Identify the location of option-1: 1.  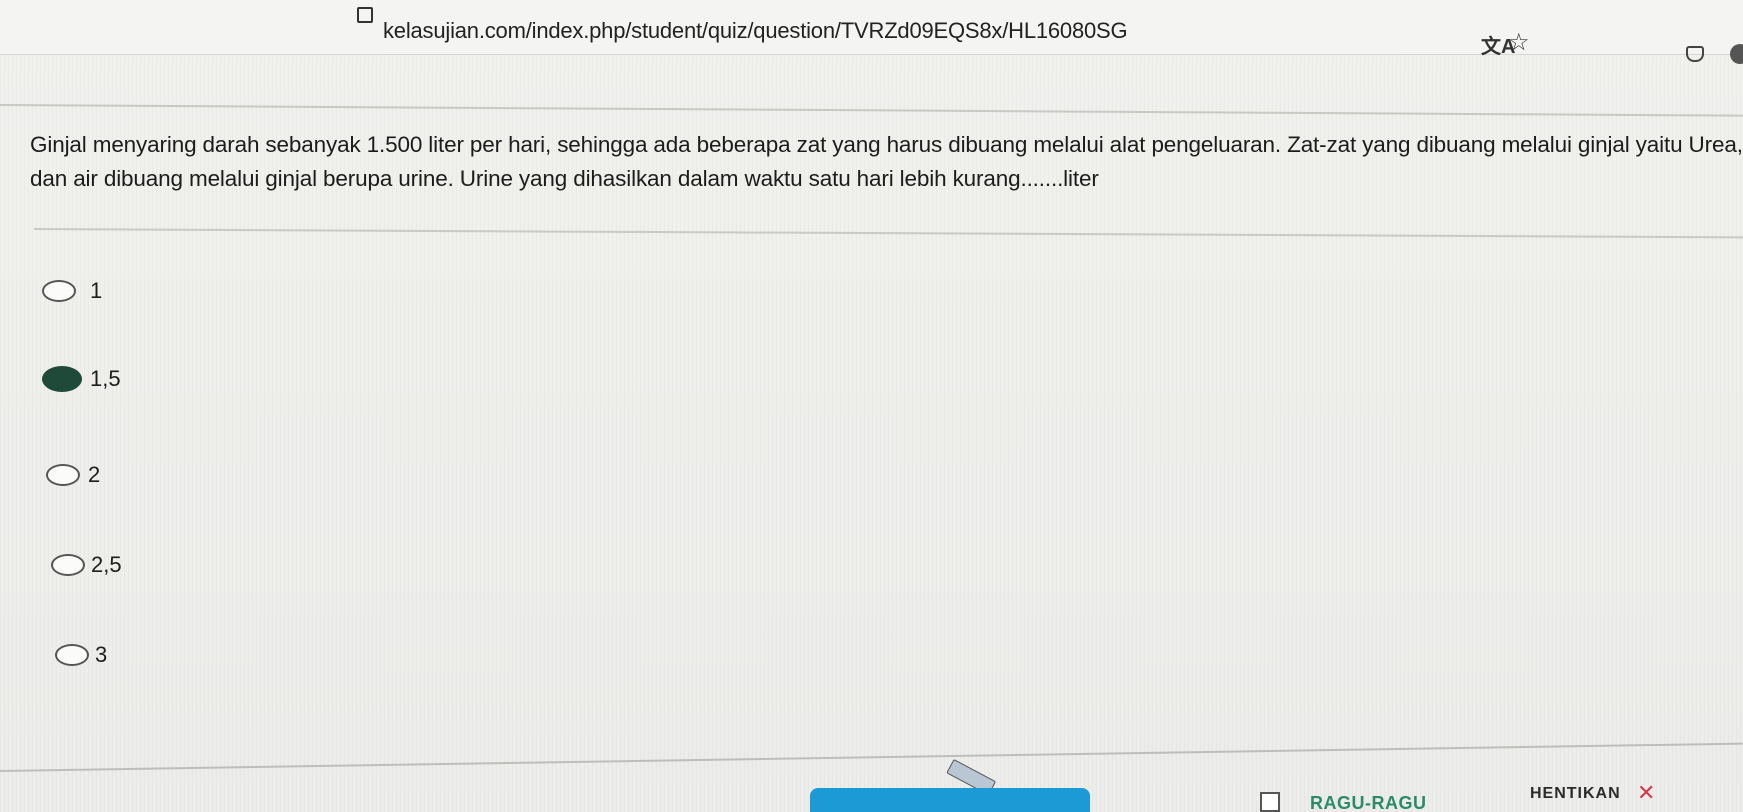
(72, 291).